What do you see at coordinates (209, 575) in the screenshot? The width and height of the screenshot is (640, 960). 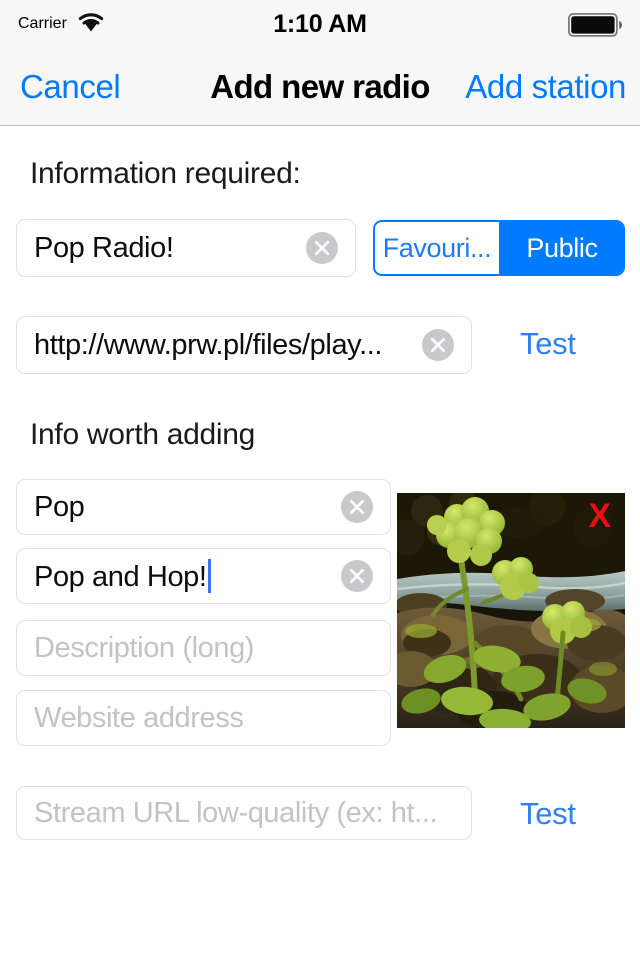 I see `text-caret` at bounding box center [209, 575].